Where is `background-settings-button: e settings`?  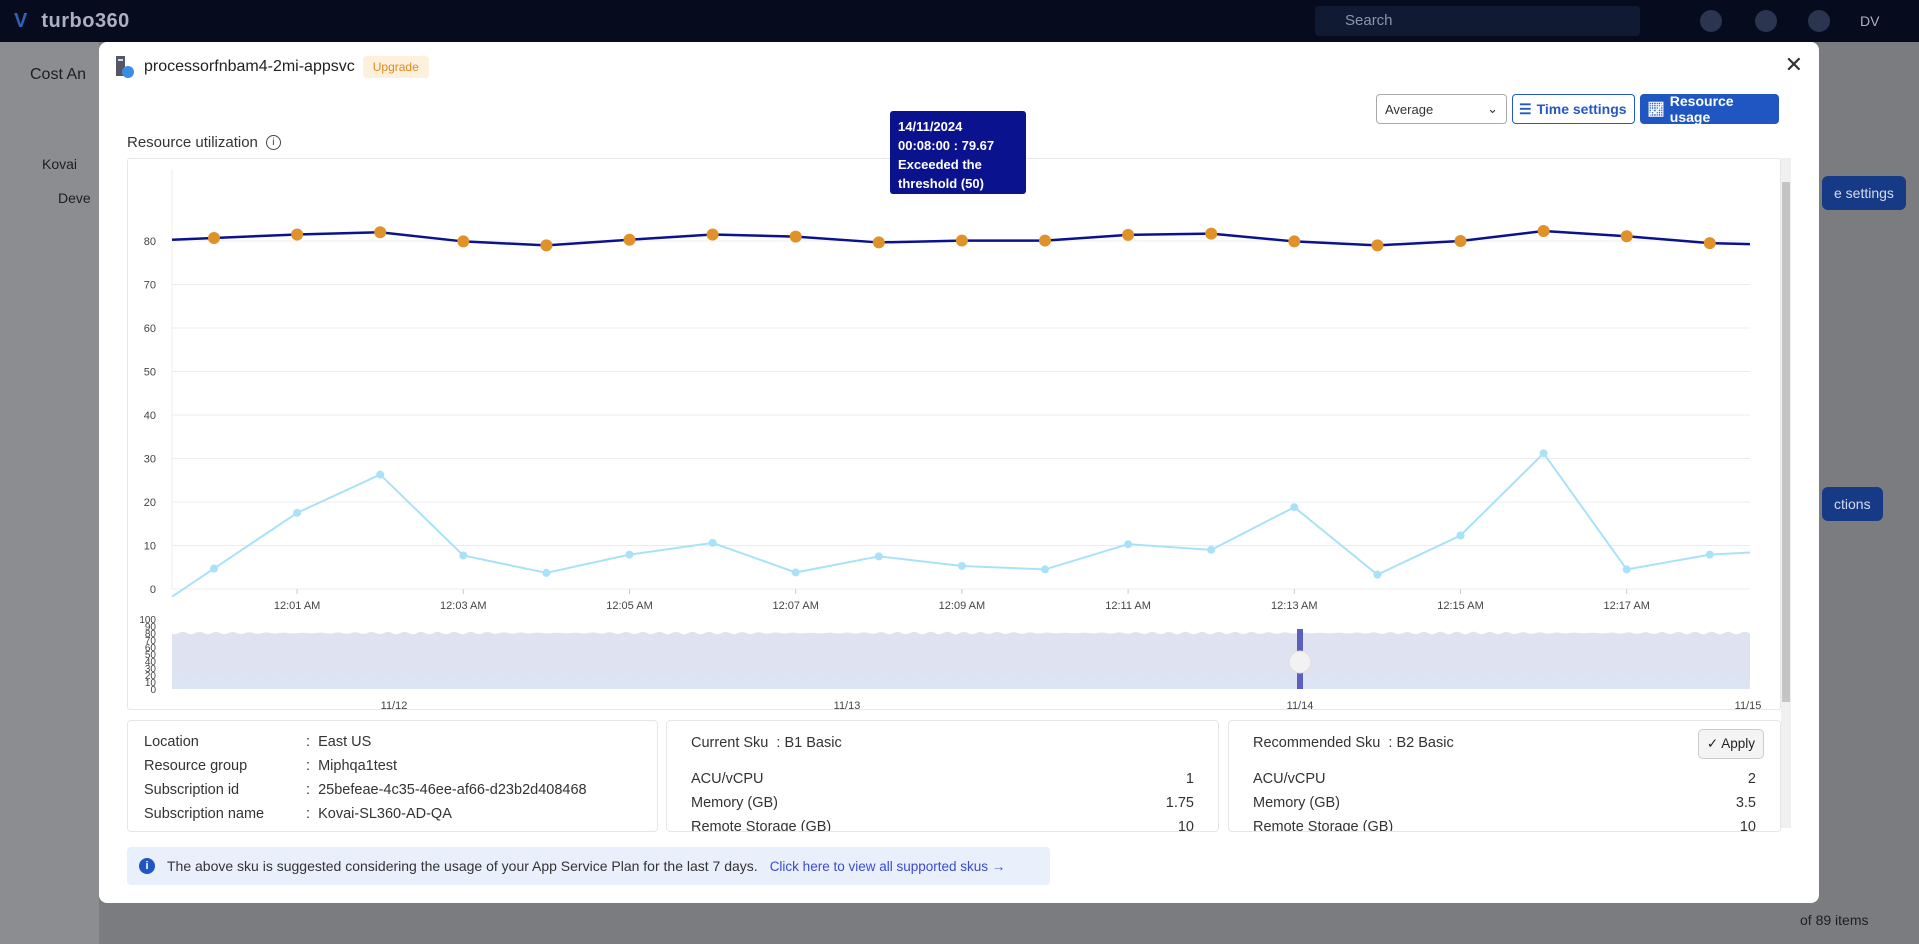 background-settings-button: e settings is located at coordinates (1864, 193).